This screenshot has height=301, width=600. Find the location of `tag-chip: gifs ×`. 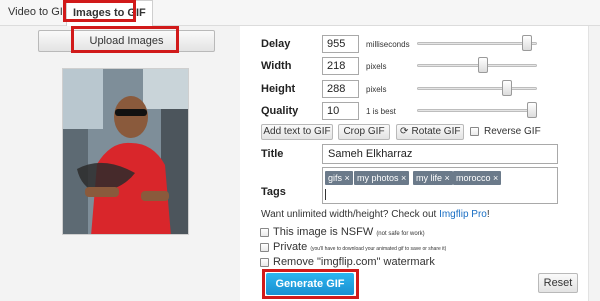

tag-chip: gifs × is located at coordinates (339, 178).